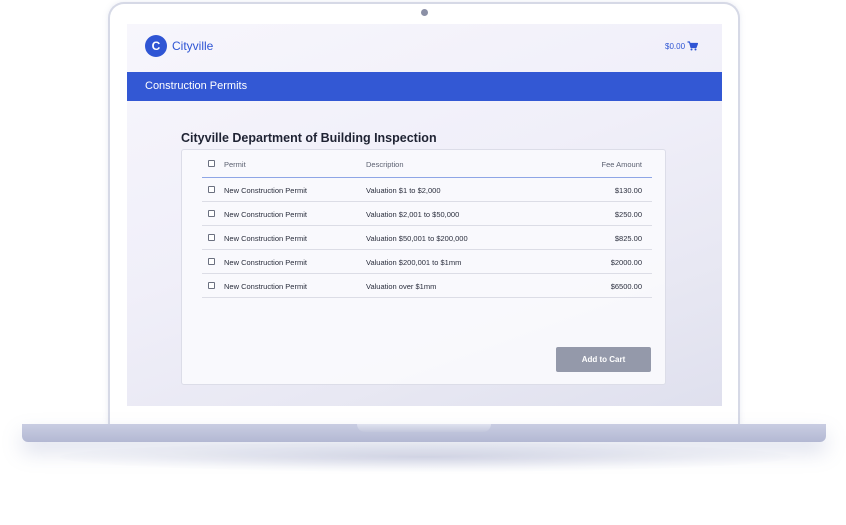 The height and width of the screenshot is (525, 846). I want to click on table-header-row: Permit Description Fee Amount, so click(427, 164).